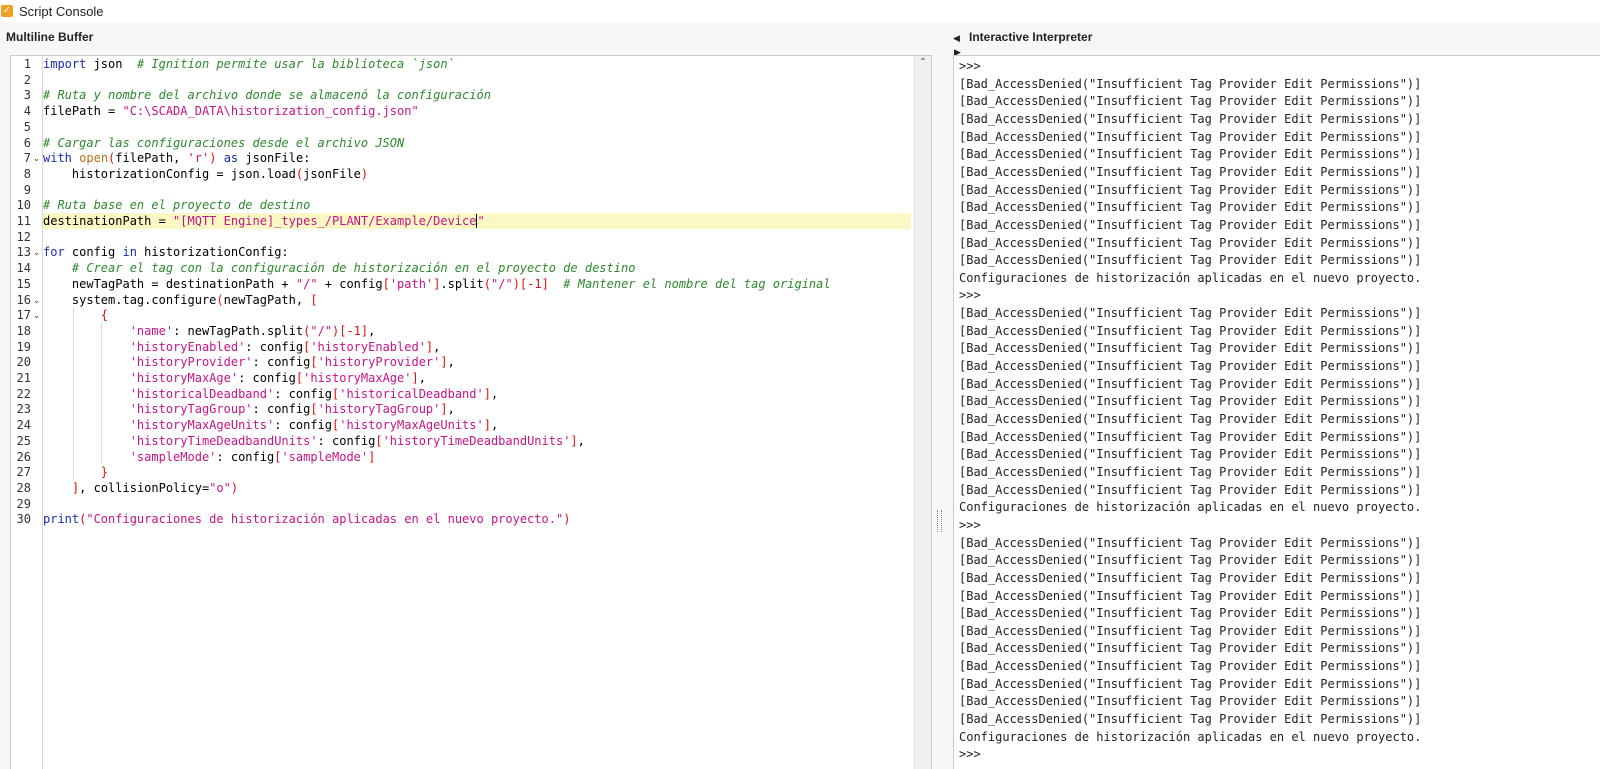 The width and height of the screenshot is (1600, 769). Describe the element at coordinates (800, 11) in the screenshot. I see `title-bar: ✓ Script Console` at that location.